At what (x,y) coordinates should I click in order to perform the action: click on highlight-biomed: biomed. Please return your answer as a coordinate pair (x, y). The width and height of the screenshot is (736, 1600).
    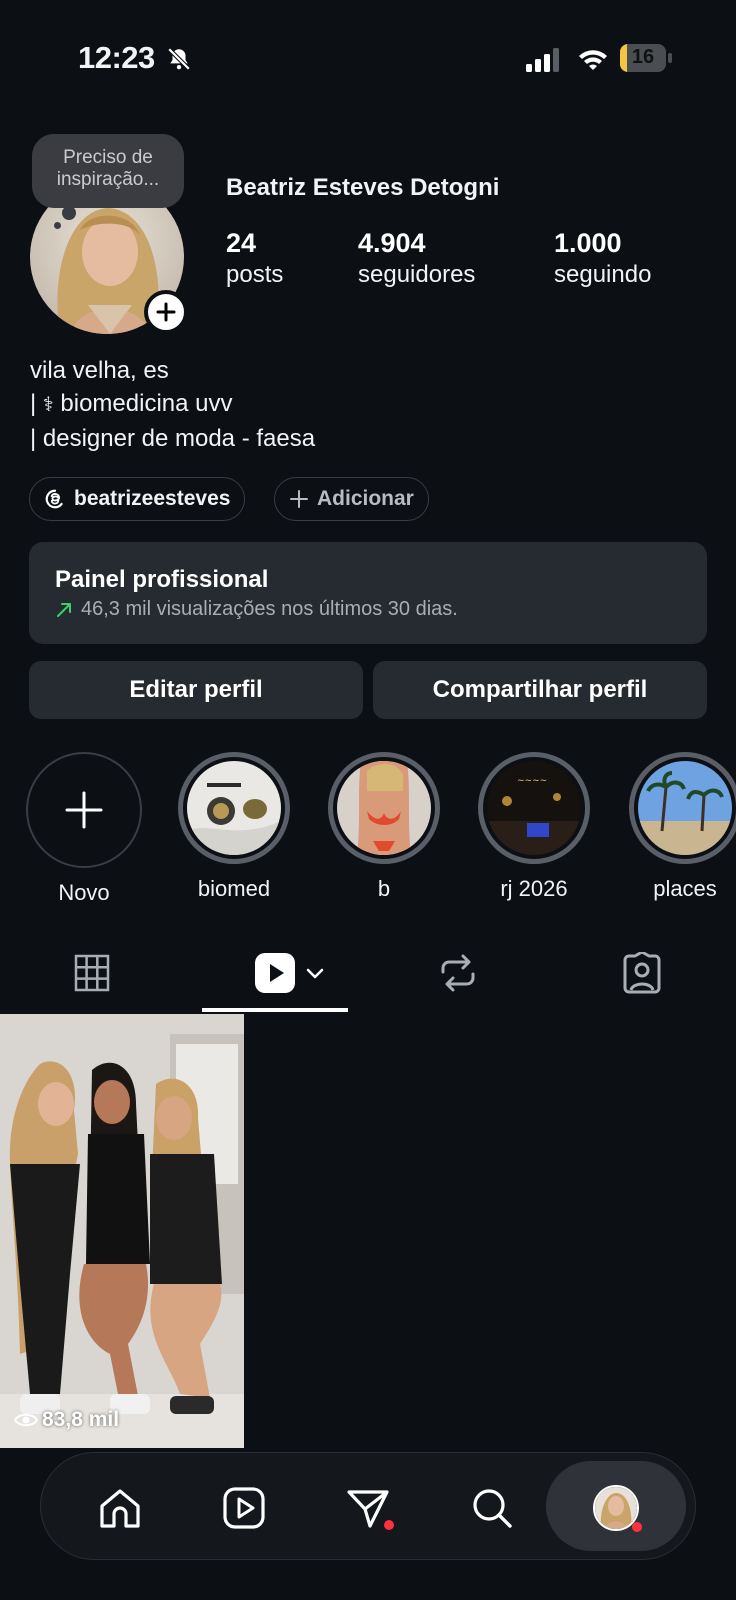
    Looking at the image, I should click on (234, 827).